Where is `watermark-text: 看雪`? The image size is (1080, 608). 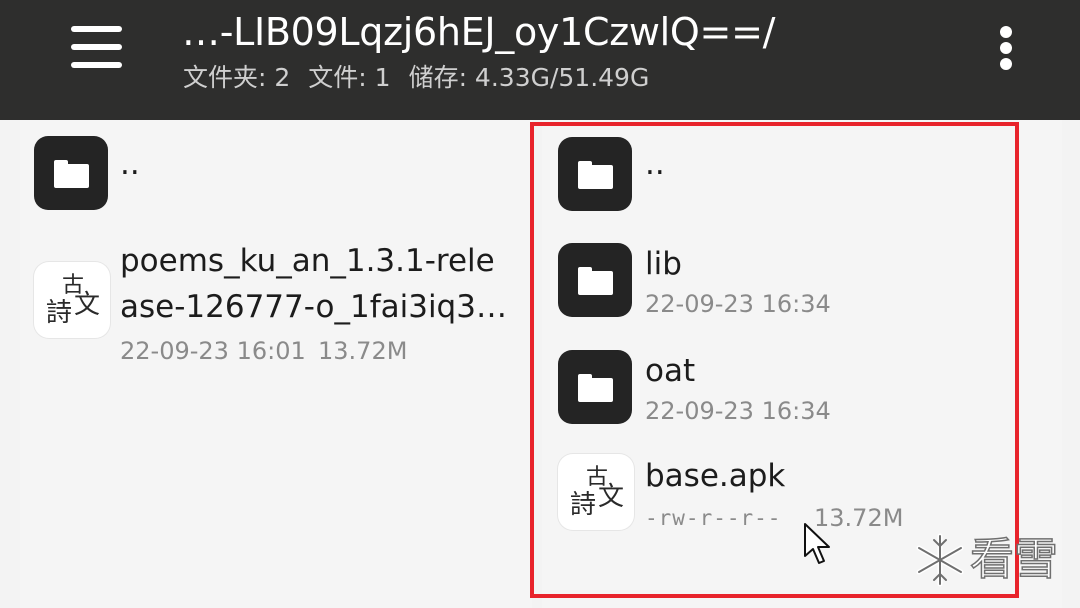 watermark-text: 看雪 is located at coordinates (1014, 559).